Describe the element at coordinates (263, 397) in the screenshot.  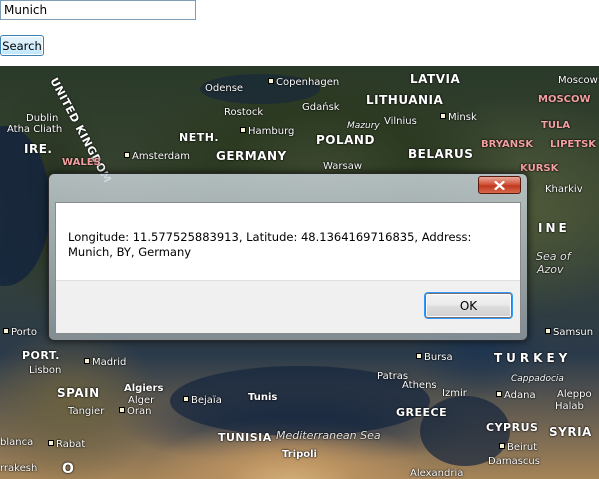
I see `map-label-city: Tunis` at that location.